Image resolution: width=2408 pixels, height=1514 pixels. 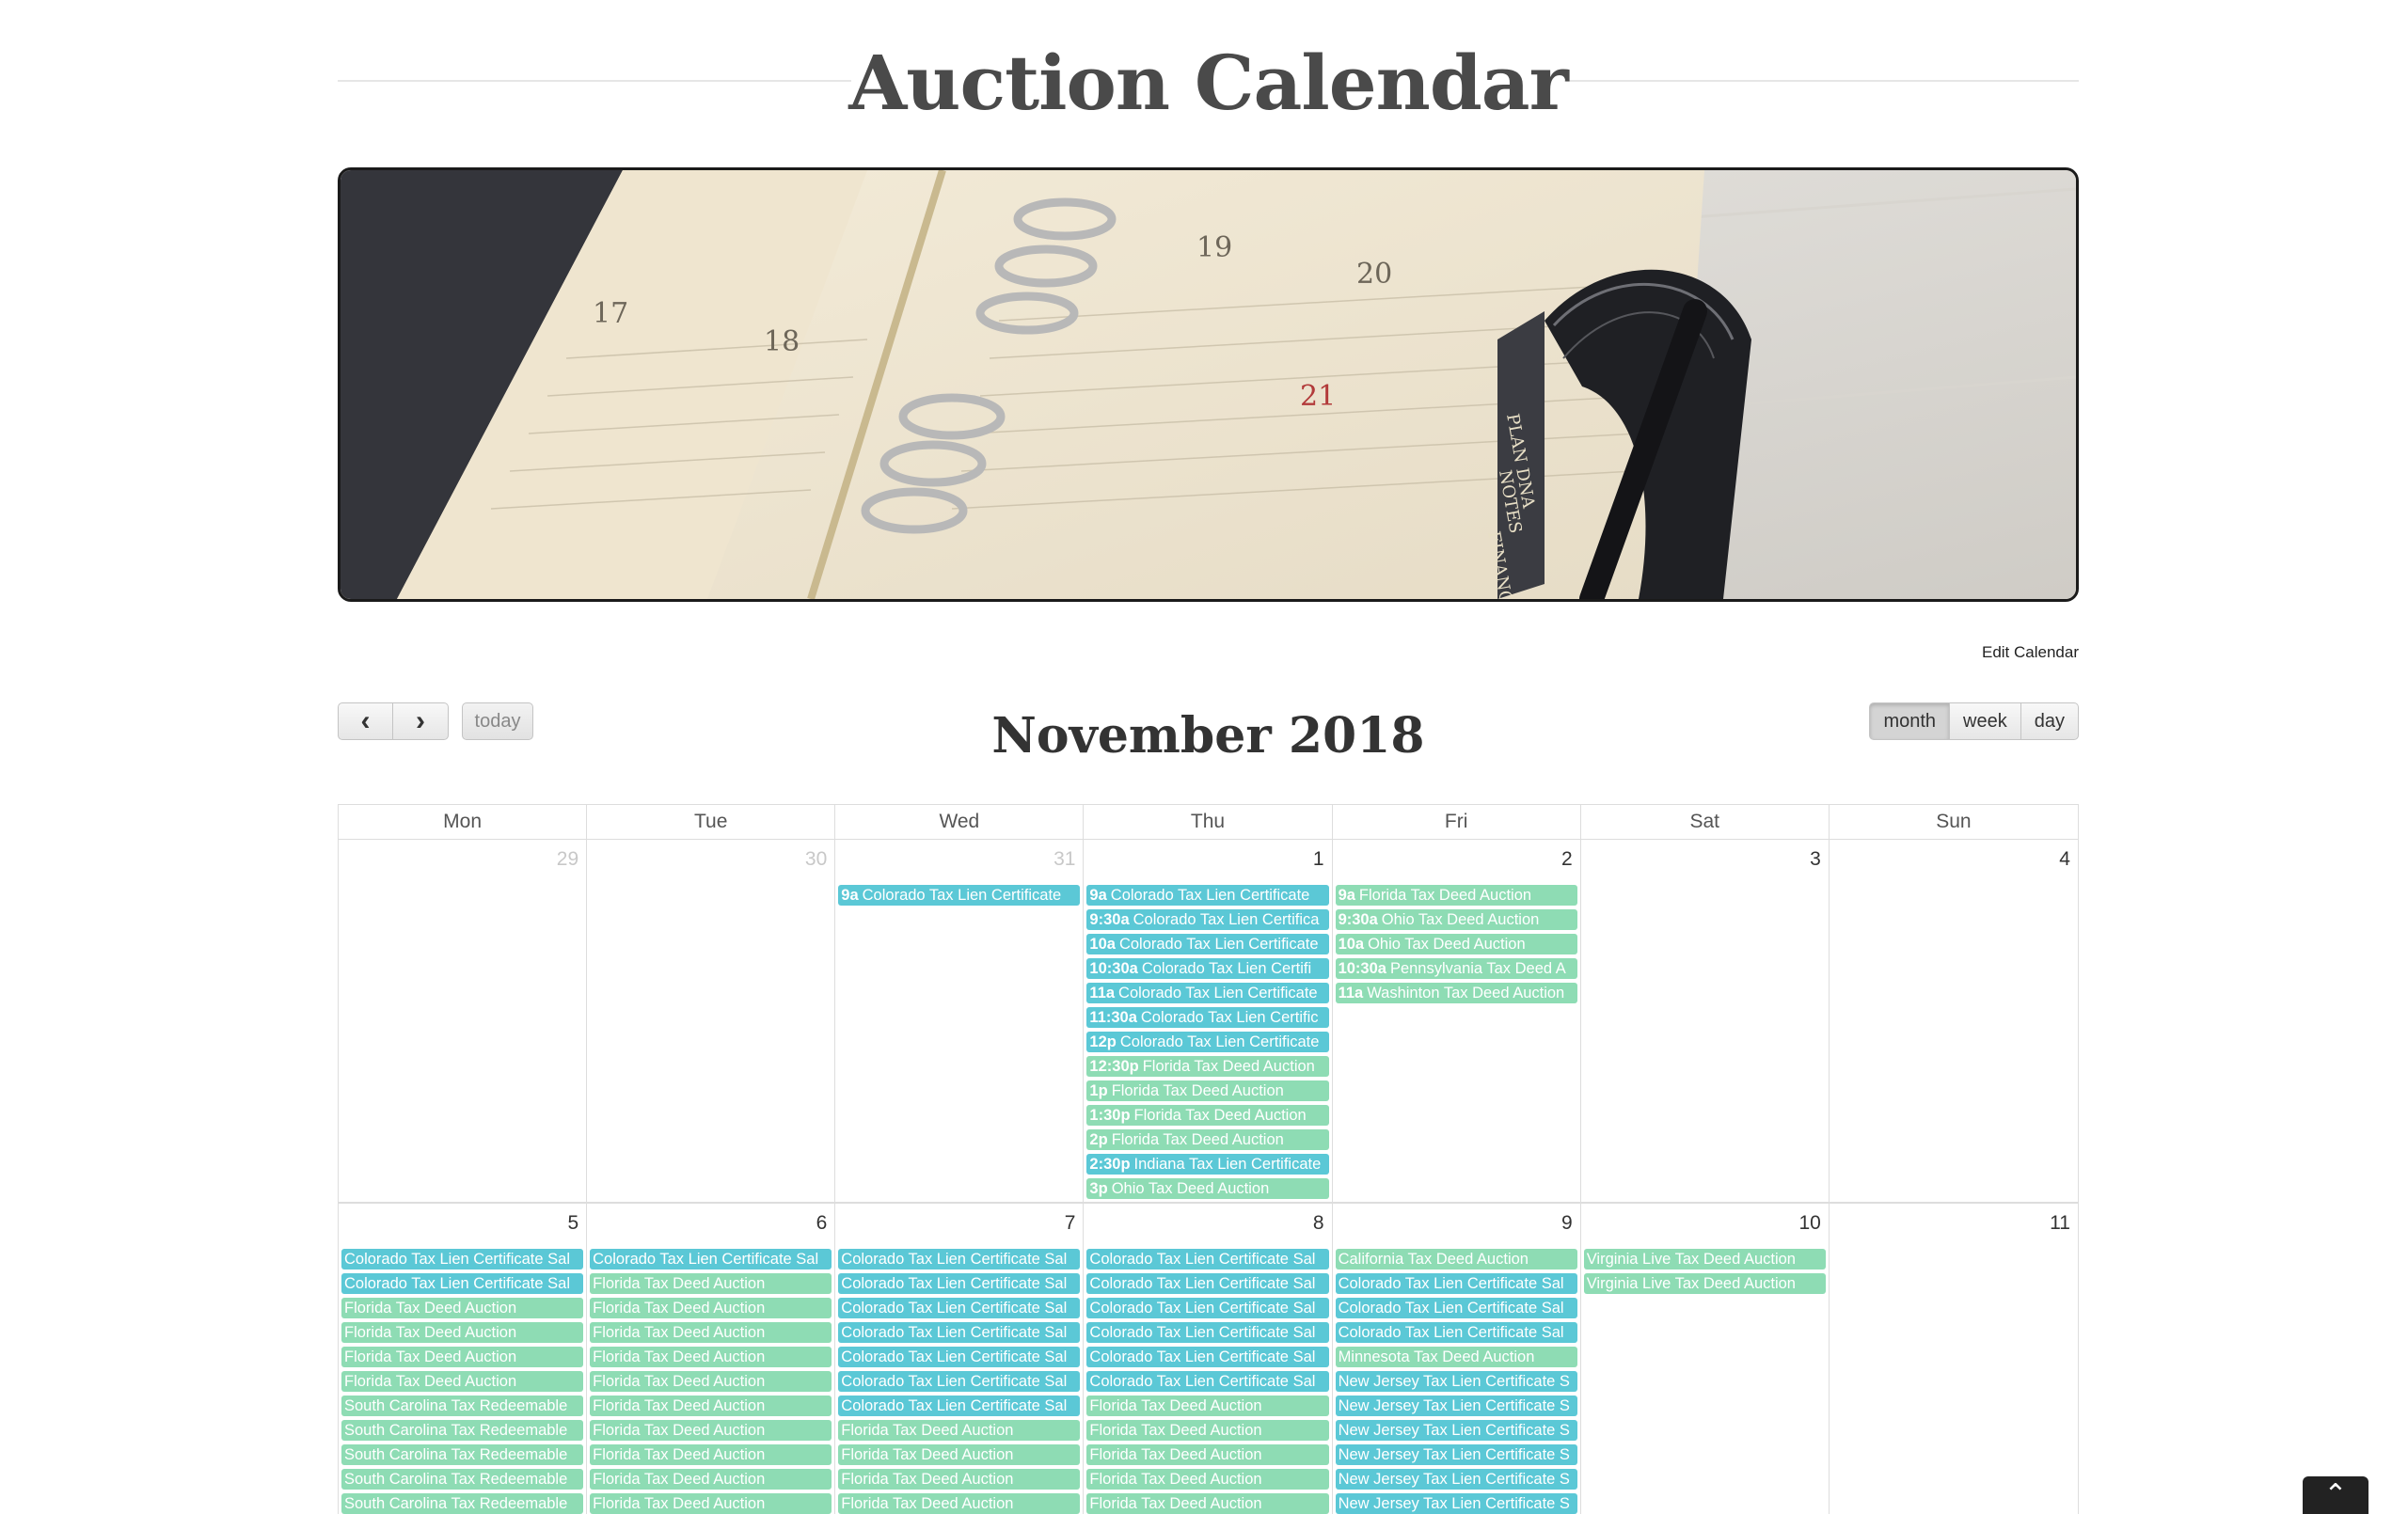 What do you see at coordinates (2336, 1495) in the screenshot?
I see `scroll-to-top-button: ⌃` at bounding box center [2336, 1495].